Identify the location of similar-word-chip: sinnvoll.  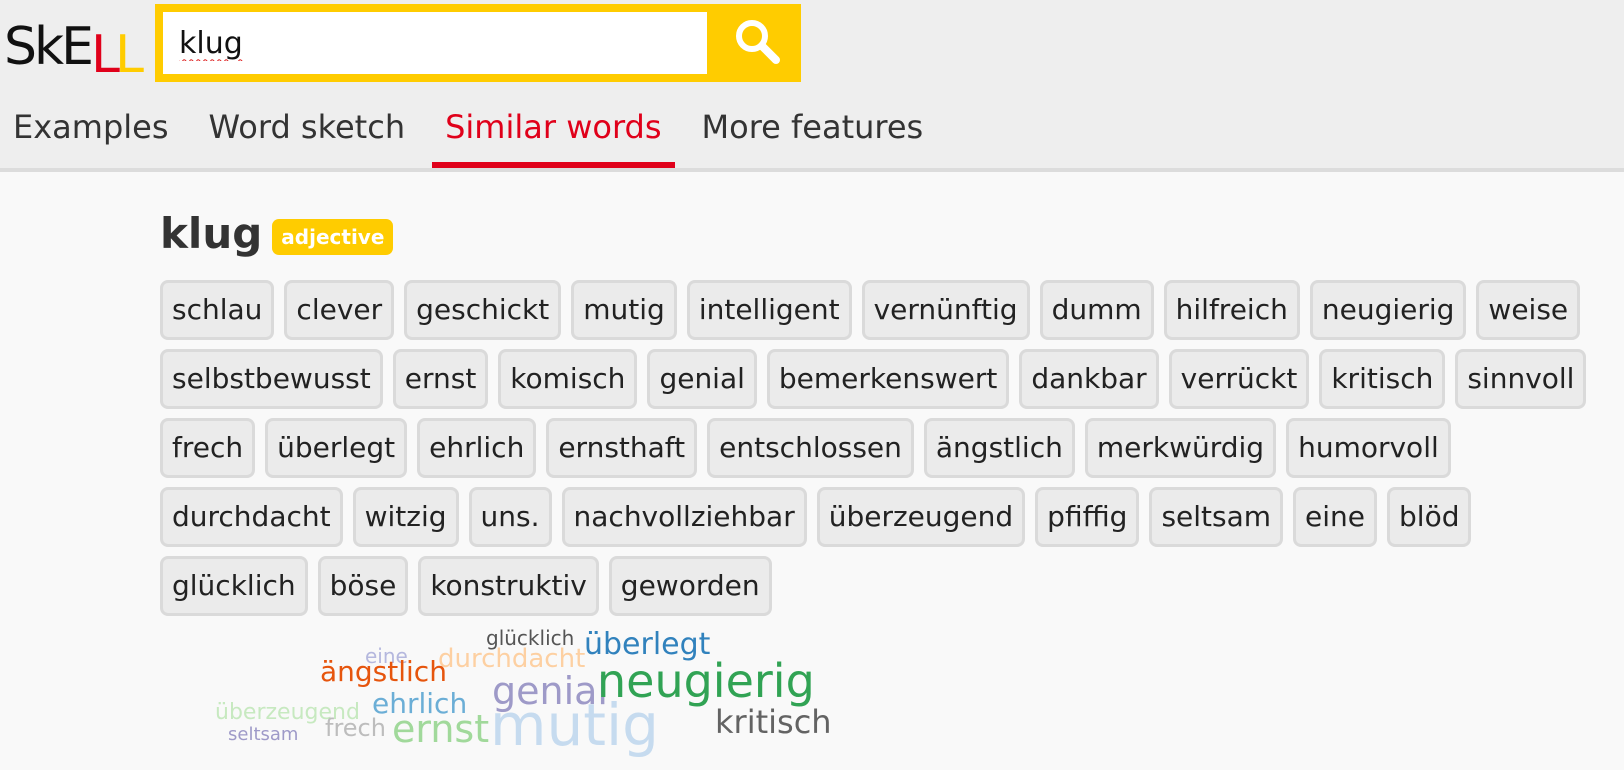
(1521, 379).